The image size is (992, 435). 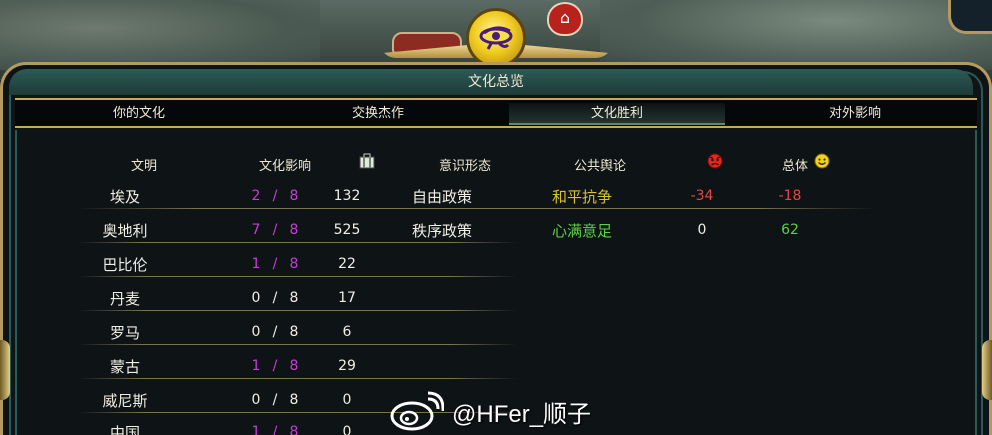 What do you see at coordinates (124, 333) in the screenshot?
I see `civ-name: 罗马` at bounding box center [124, 333].